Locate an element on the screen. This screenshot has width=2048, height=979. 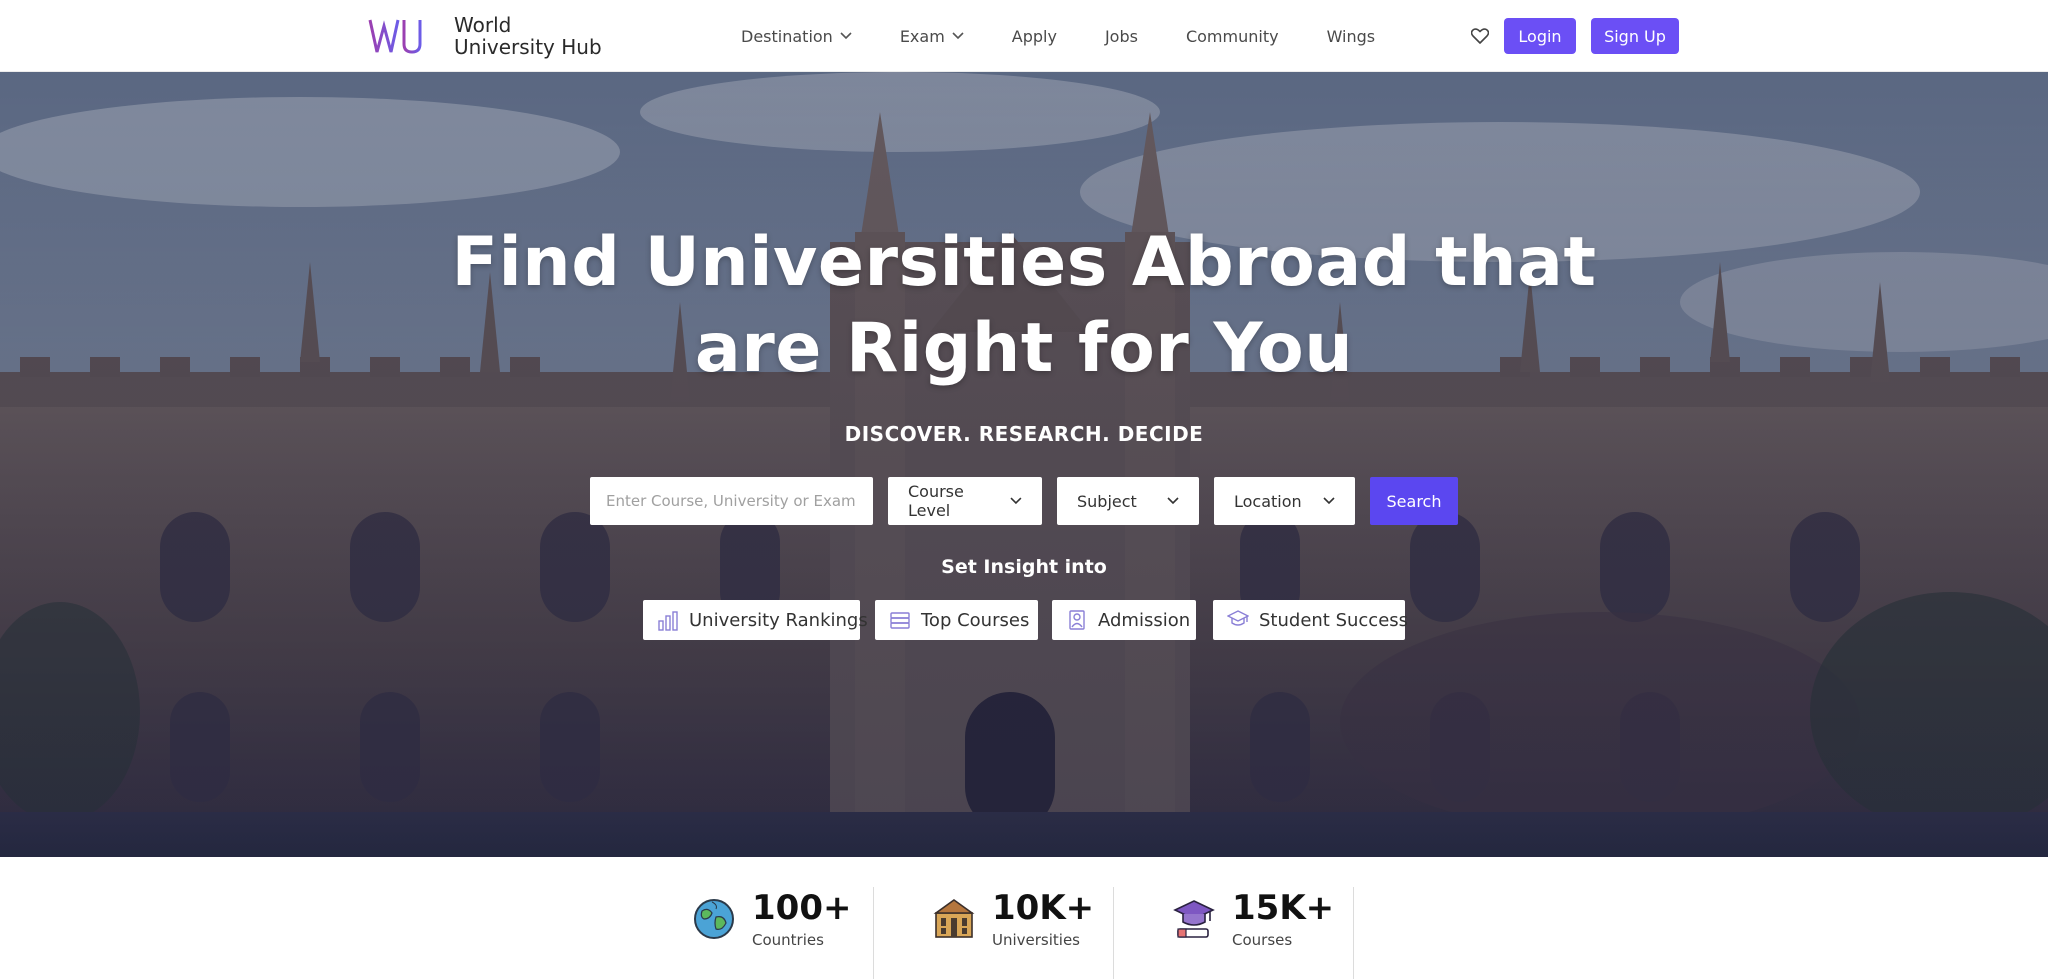
chip-label: Admission is located at coordinates (1144, 620).